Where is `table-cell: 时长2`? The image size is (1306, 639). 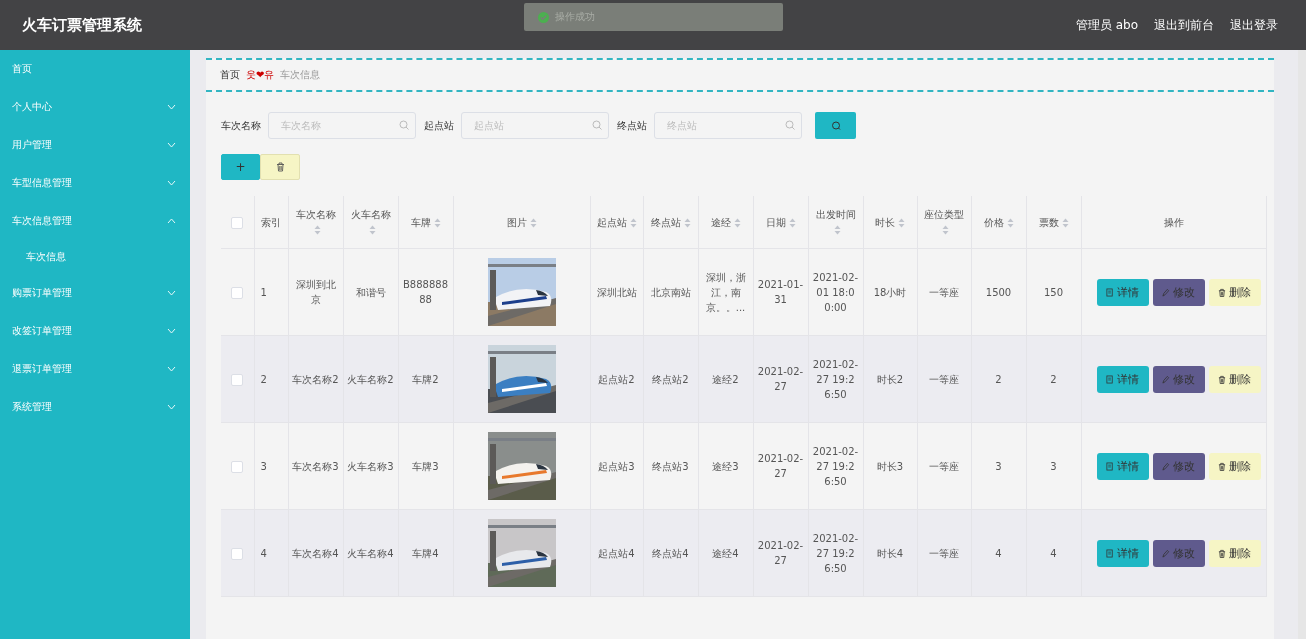
table-cell: 时长2 is located at coordinates (890, 379).